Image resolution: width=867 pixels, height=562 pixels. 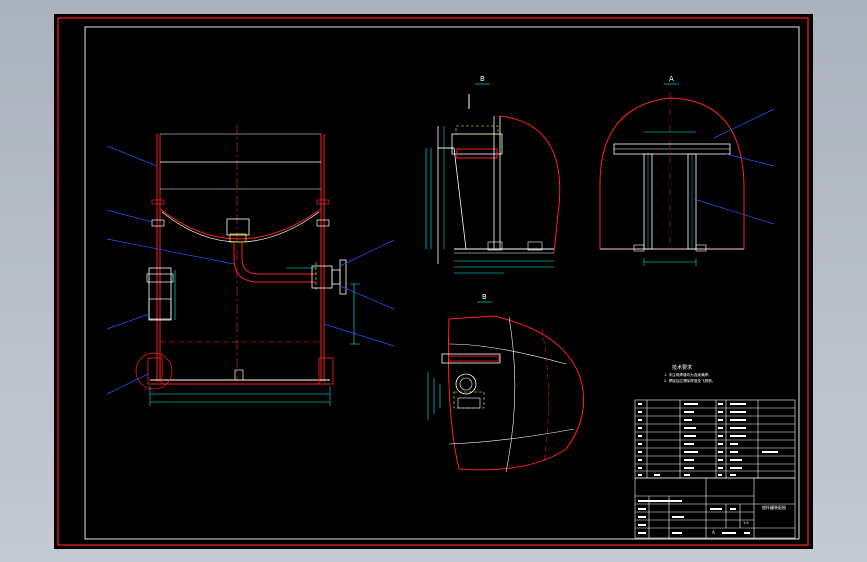 What do you see at coordinates (506, 394) in the screenshot?
I see `section-view-b` at bounding box center [506, 394].